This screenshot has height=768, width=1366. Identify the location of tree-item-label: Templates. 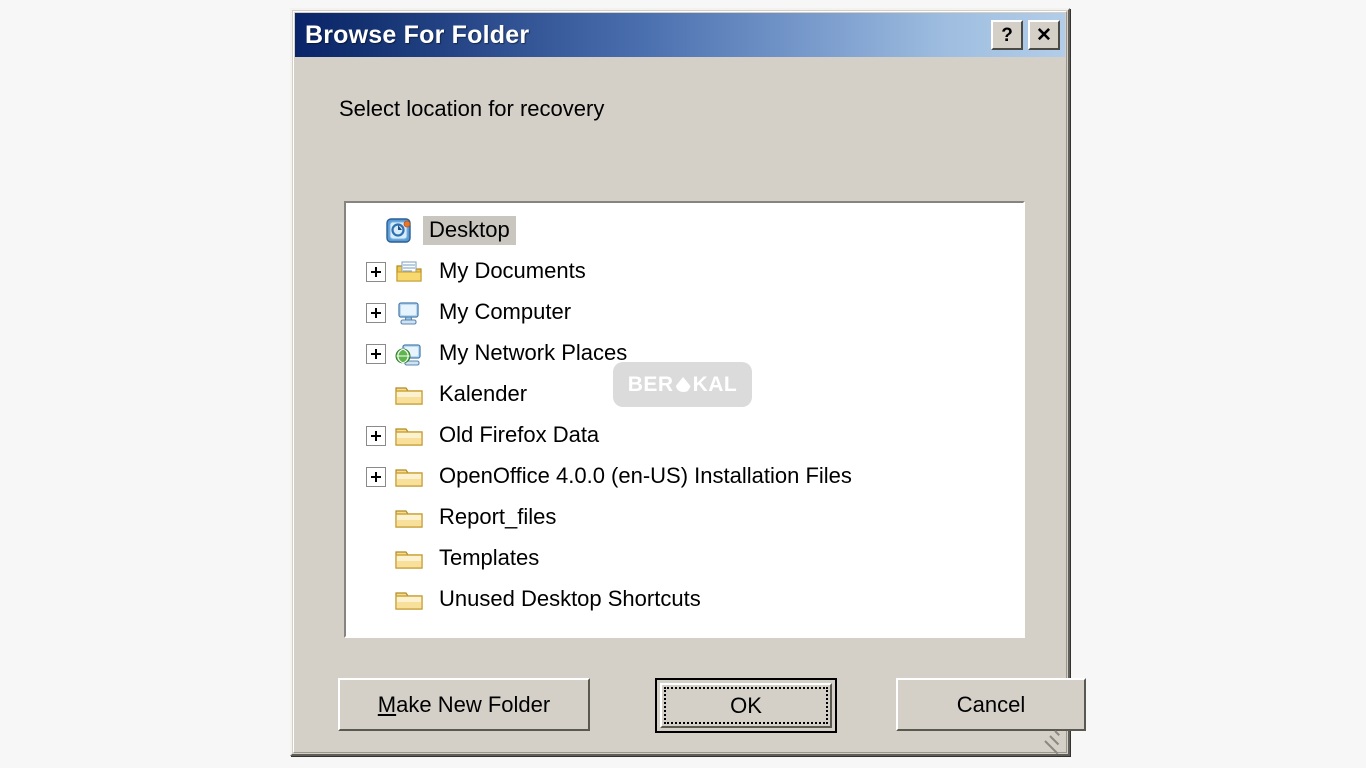
(489, 558).